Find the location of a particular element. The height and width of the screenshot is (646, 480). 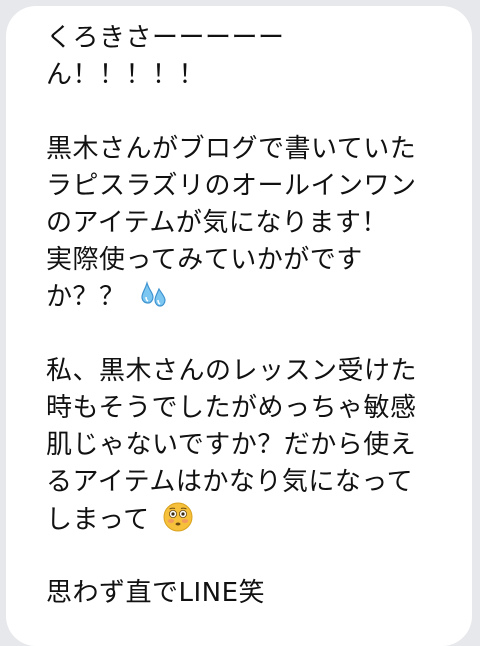

message-text: か？？ is located at coordinates (86, 297).